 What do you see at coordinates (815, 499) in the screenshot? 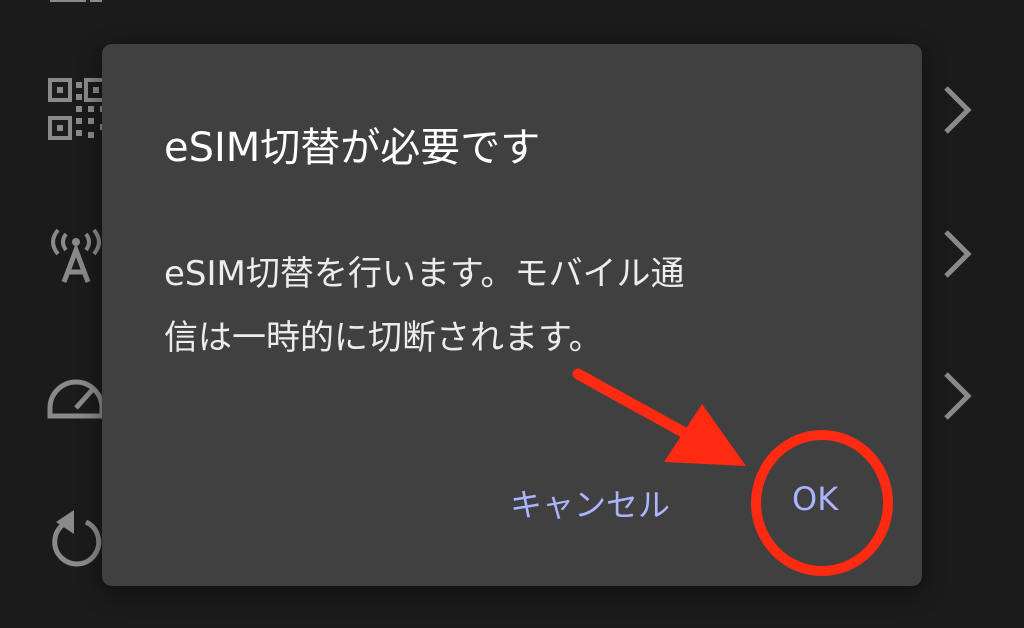
I see `ok-button: OK` at bounding box center [815, 499].